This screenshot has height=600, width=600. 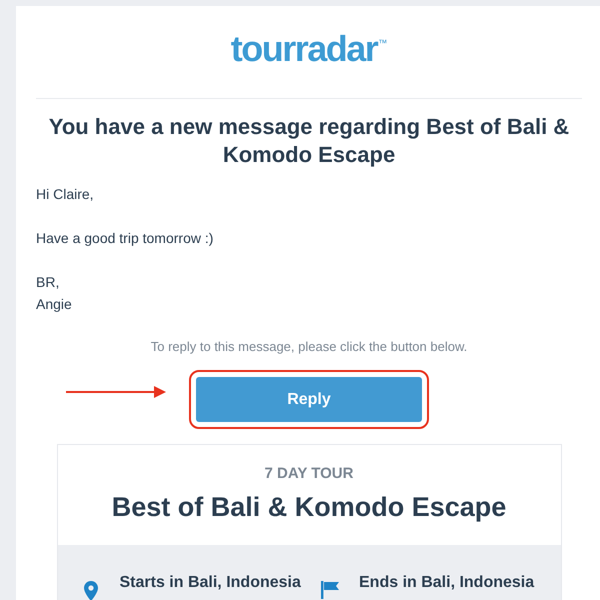 I want to click on reply-instruction: To reply to this message, please click the button below., so click(x=309, y=347).